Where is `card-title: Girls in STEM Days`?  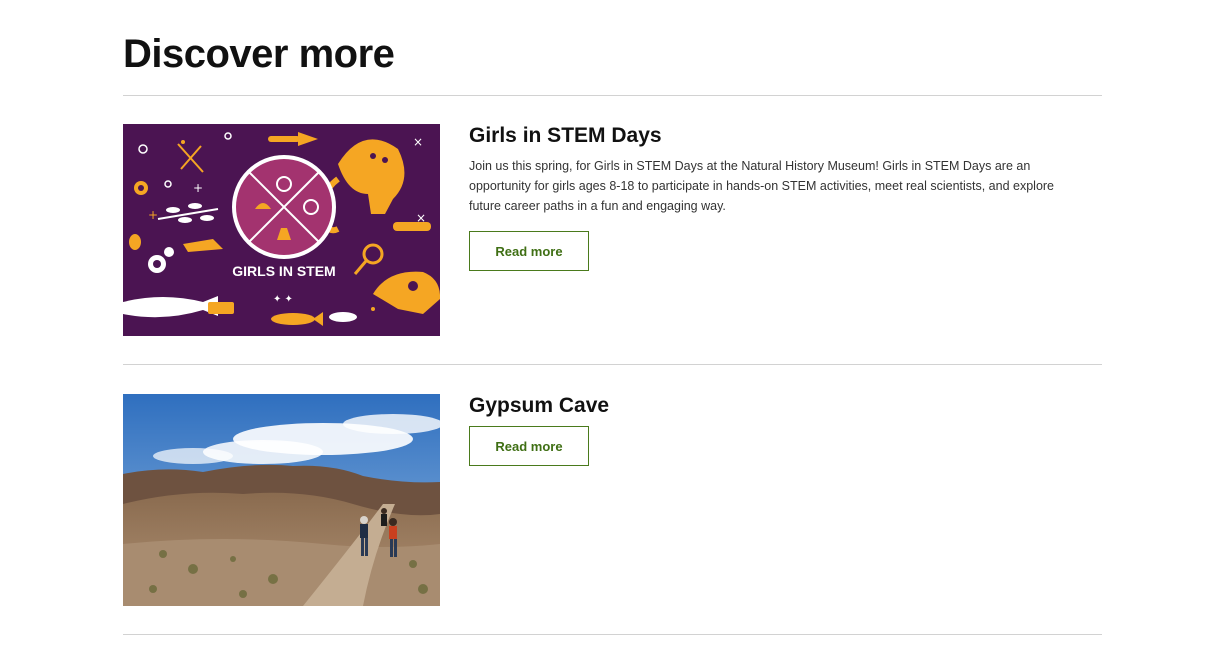
card-title: Girls in STEM Days is located at coordinates (565, 136).